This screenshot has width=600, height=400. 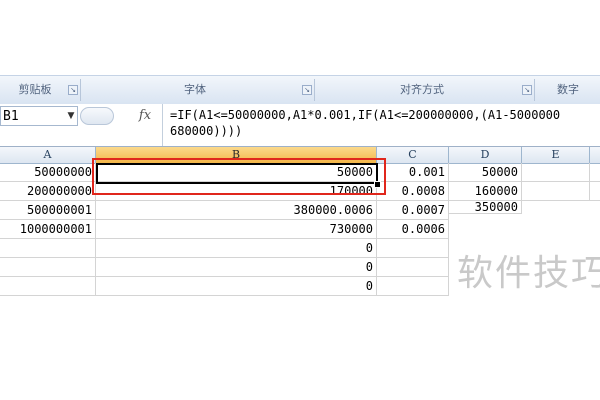 I want to click on cell-f1, so click(x=595, y=172).